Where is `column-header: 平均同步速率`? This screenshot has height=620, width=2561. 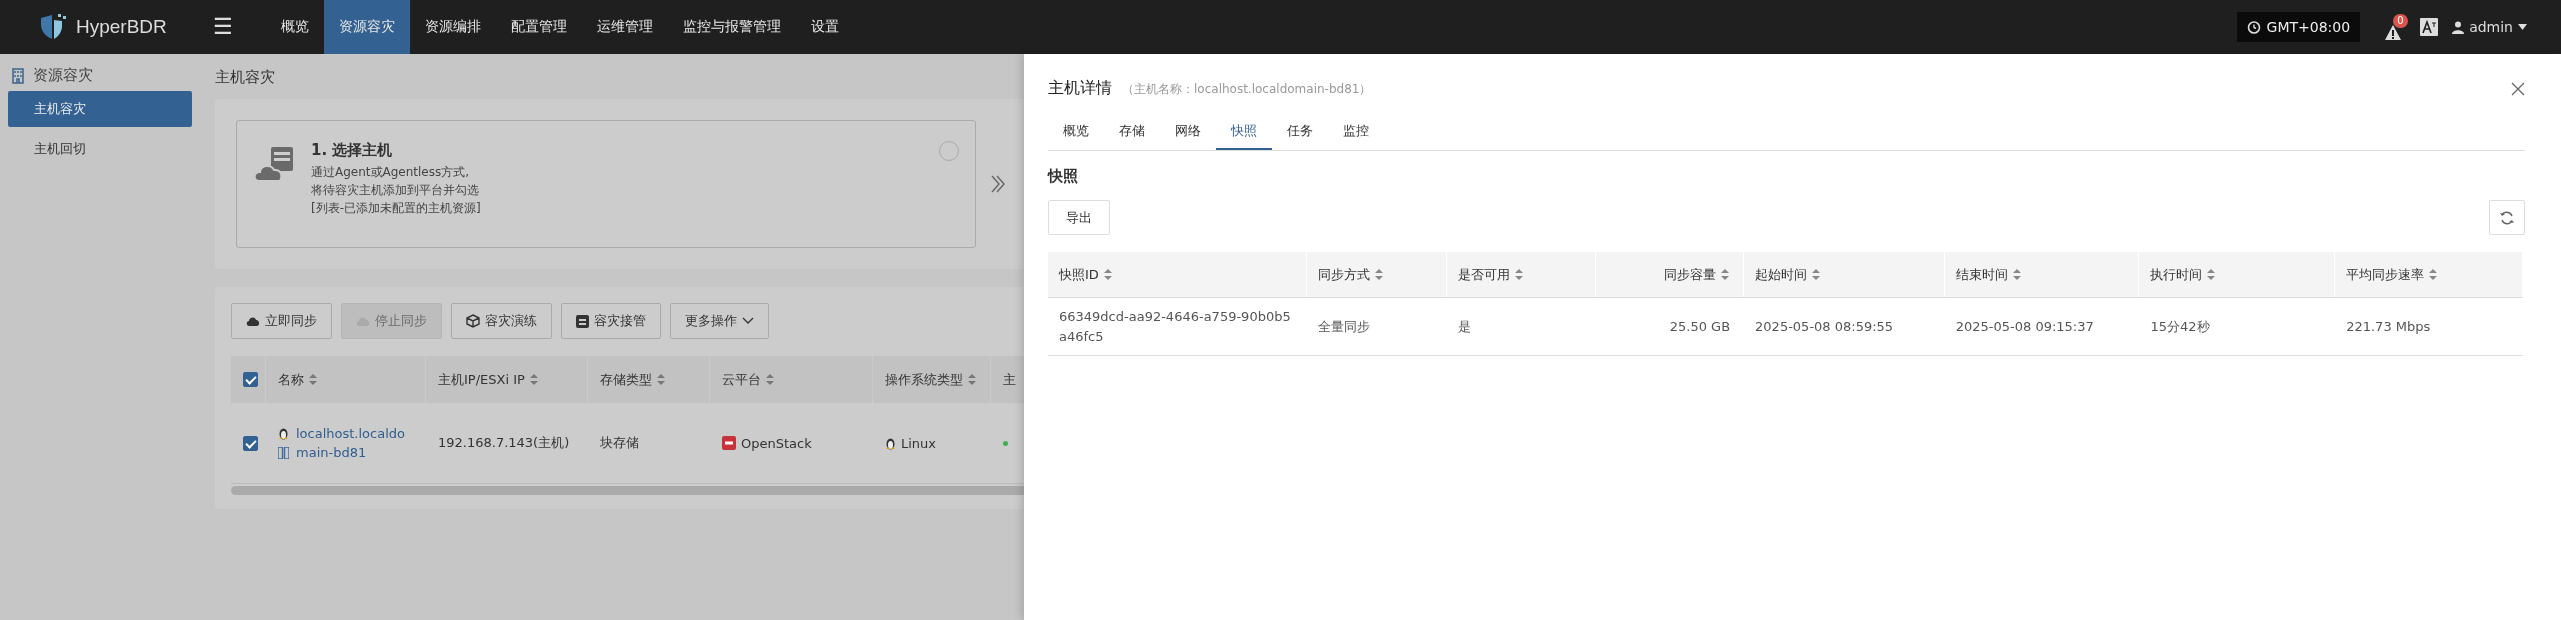 column-header: 平均同步速率 is located at coordinates (2429, 274).